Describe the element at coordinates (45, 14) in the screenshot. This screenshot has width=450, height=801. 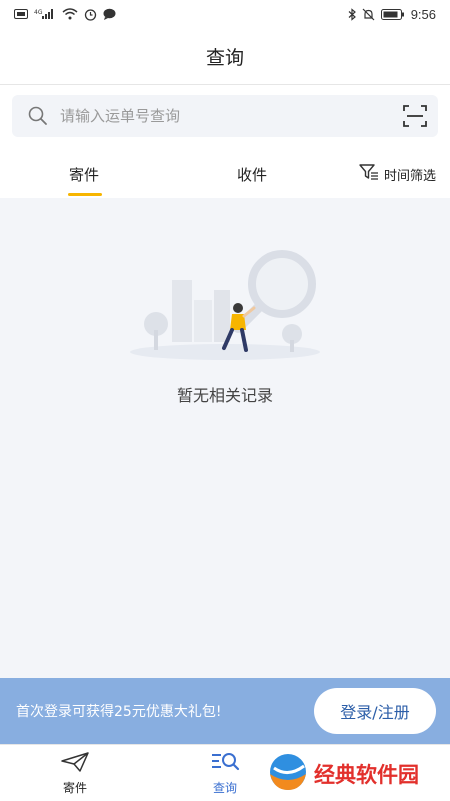
I see `signal-icon: 4G` at that location.